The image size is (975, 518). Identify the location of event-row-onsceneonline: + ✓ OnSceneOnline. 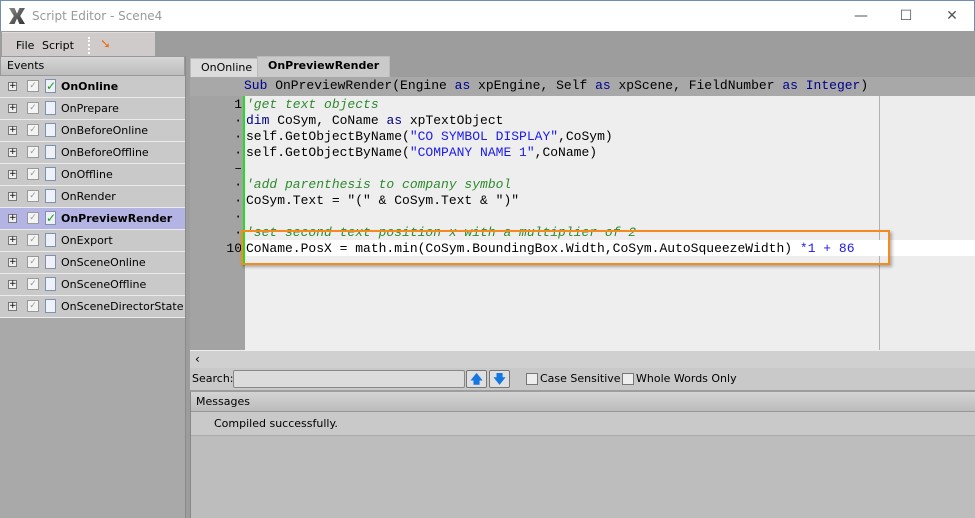
(92, 263).